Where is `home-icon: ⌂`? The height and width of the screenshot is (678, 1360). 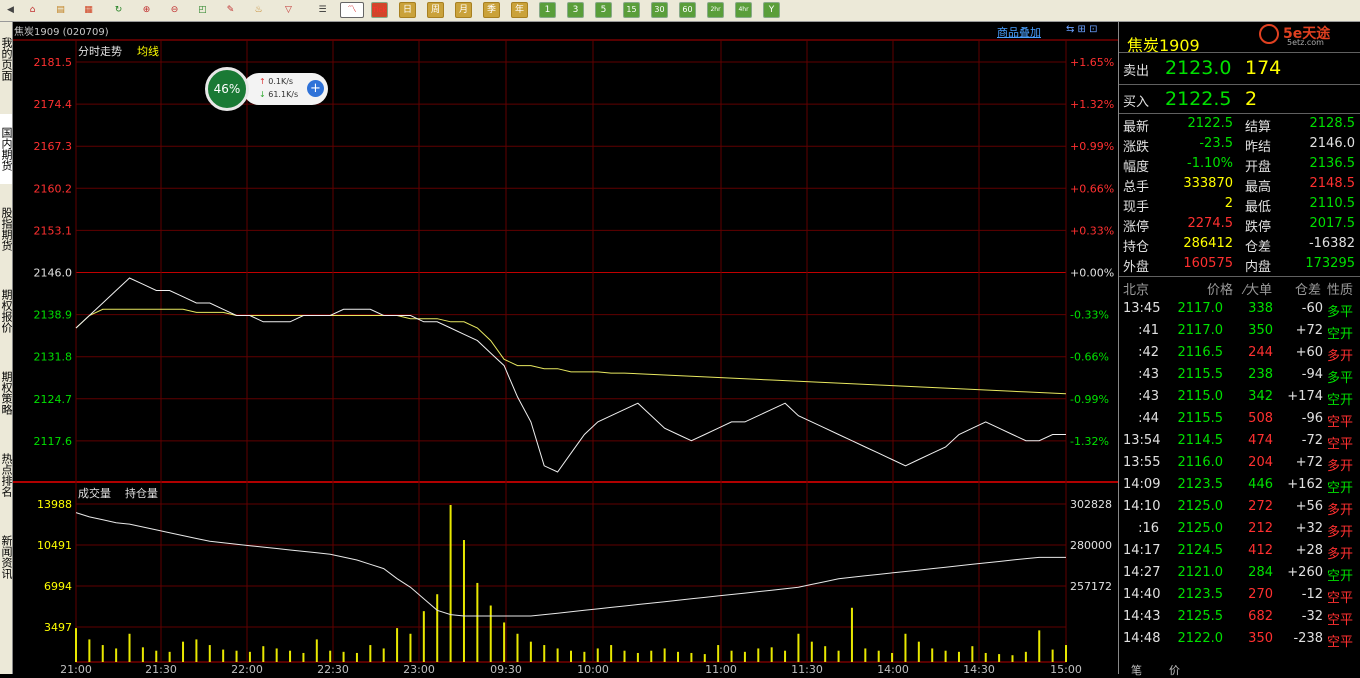 home-icon: ⌂ is located at coordinates (32, 10).